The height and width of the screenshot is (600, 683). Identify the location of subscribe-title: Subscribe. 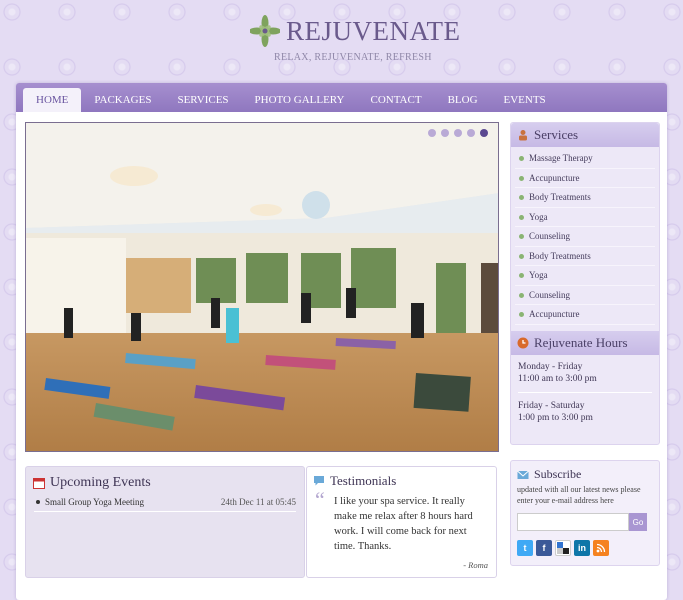
(558, 474).